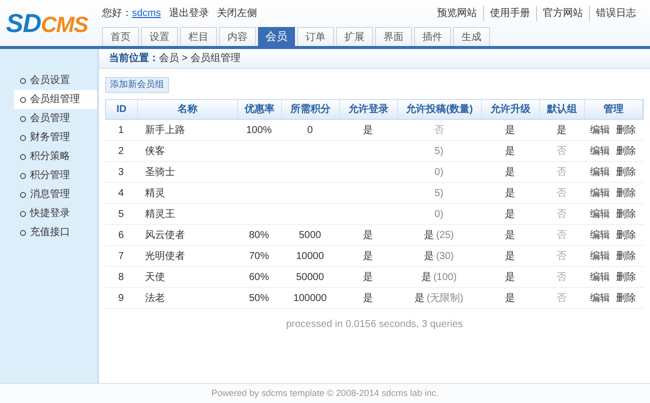  What do you see at coordinates (445, 299) in the screenshot?
I see `count-text: (无限制)` at bounding box center [445, 299].